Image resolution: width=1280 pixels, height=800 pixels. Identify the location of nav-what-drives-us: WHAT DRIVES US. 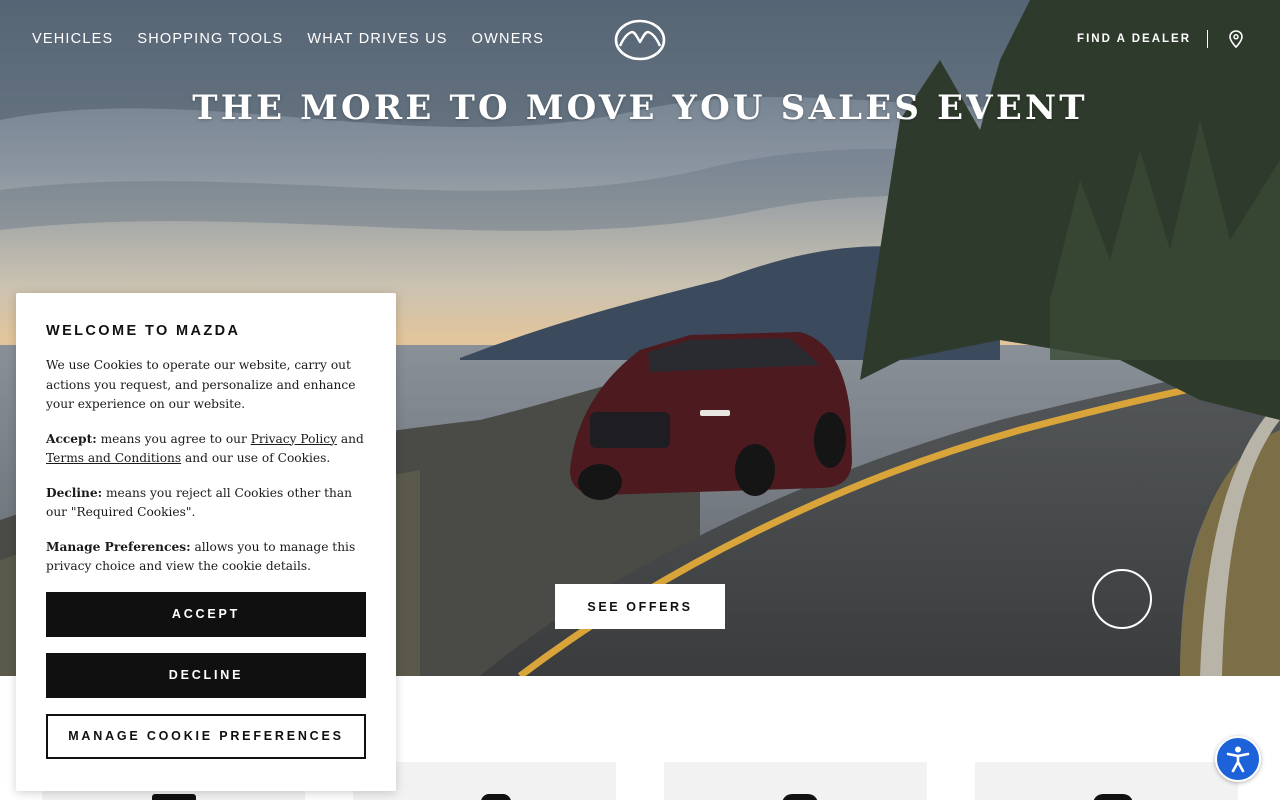
(377, 39).